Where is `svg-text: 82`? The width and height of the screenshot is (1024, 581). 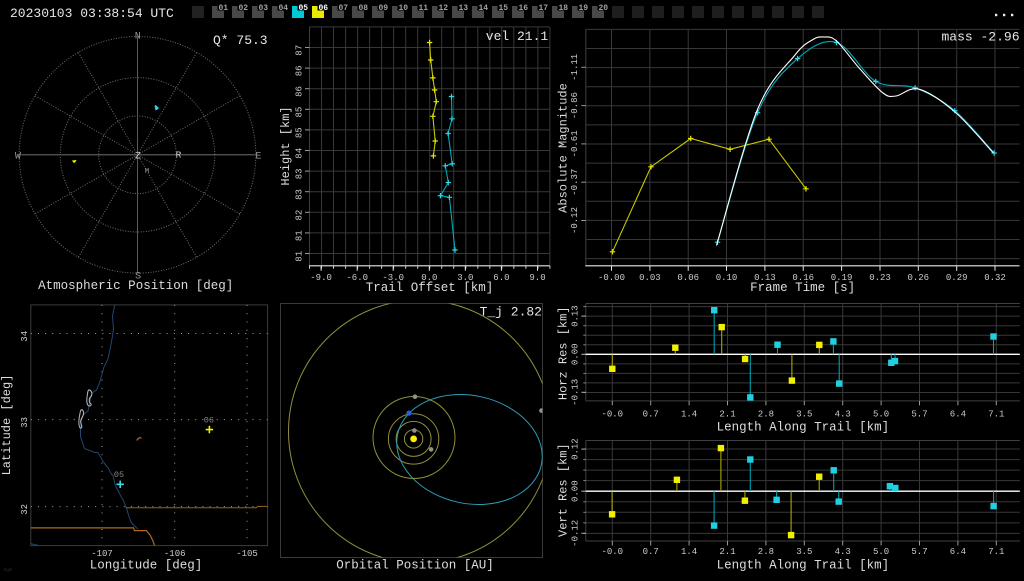 svg-text: 82 is located at coordinates (300, 215).